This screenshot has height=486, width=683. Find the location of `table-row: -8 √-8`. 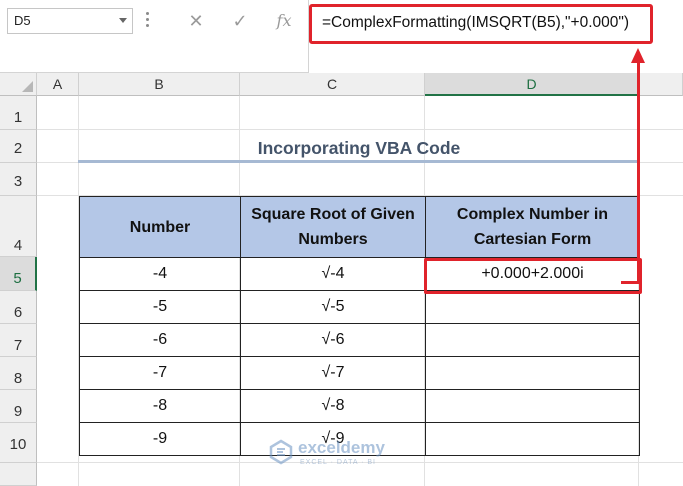

table-row: -8 √-8 is located at coordinates (359, 406).